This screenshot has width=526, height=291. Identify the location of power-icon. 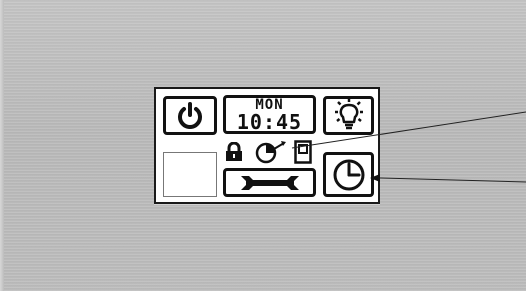
(190, 115).